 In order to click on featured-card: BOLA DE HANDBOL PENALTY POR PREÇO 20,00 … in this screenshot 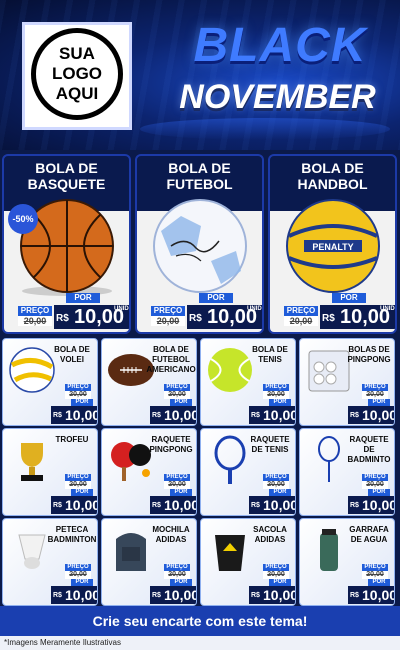, I will do `click(332, 244)`.